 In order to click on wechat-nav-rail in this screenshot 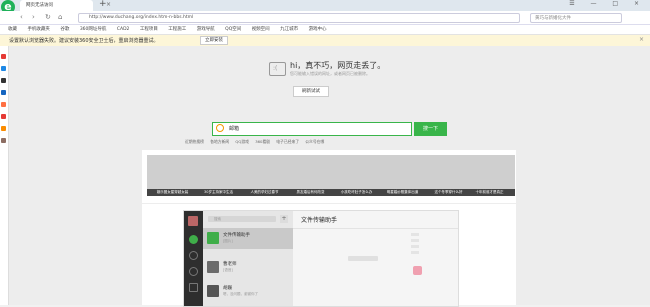, I will do `click(193, 258)`.